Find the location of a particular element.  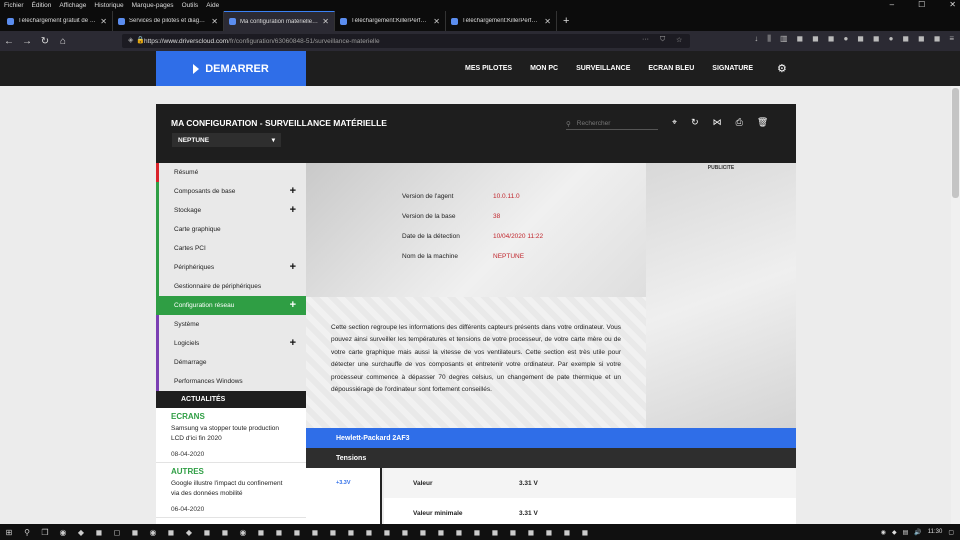

print-icon: ⎙ is located at coordinates (739, 122).